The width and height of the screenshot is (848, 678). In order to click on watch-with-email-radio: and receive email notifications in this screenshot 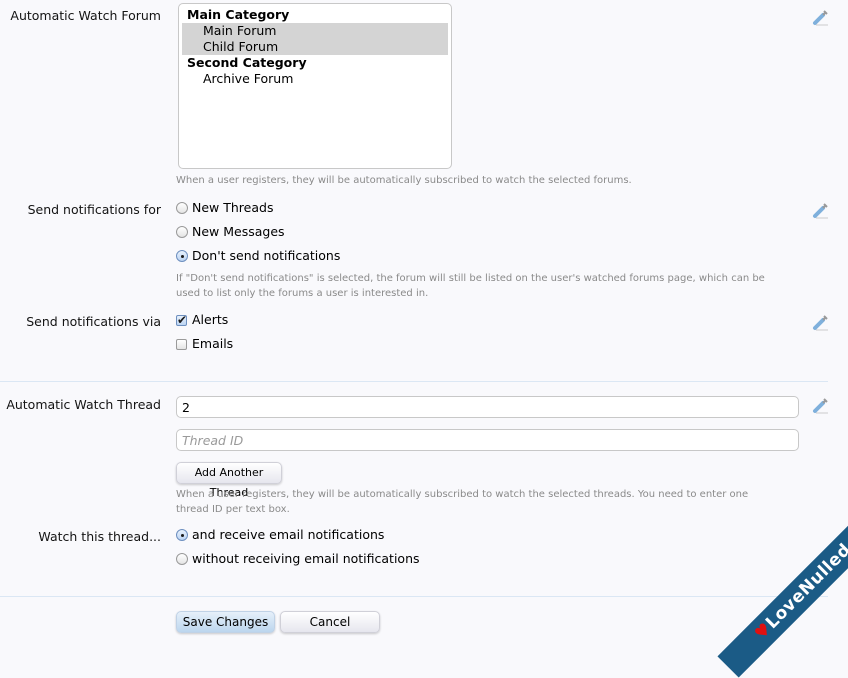, I will do `click(280, 535)`.